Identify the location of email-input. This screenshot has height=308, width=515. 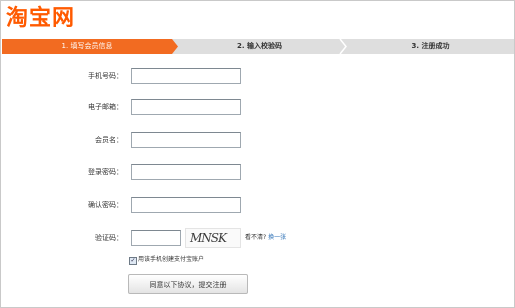
(186, 107).